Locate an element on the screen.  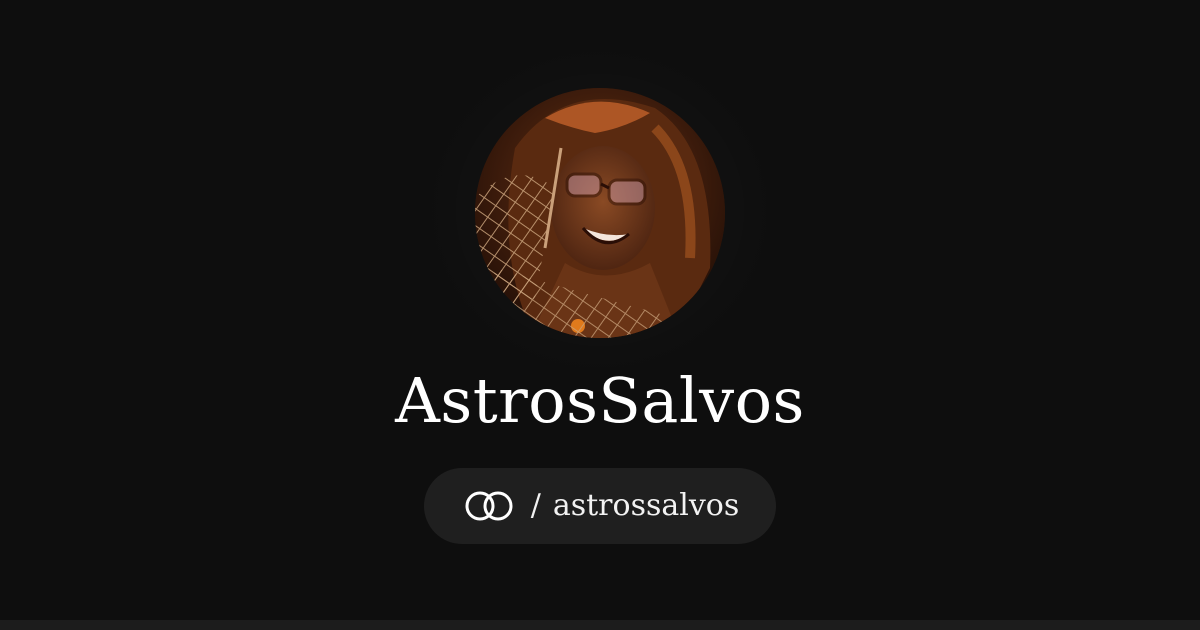
handle-text: astrossalvos is located at coordinates (646, 505).